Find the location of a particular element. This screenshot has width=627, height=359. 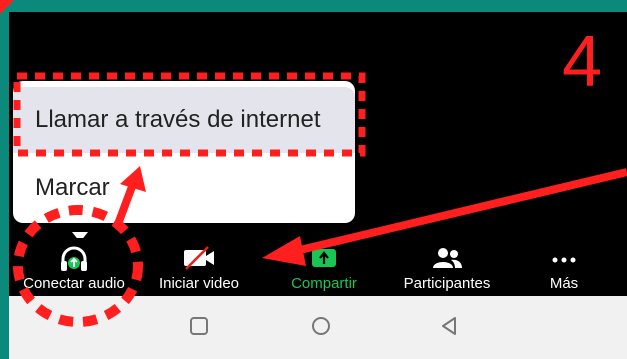

recents-icon is located at coordinates (199, 326).